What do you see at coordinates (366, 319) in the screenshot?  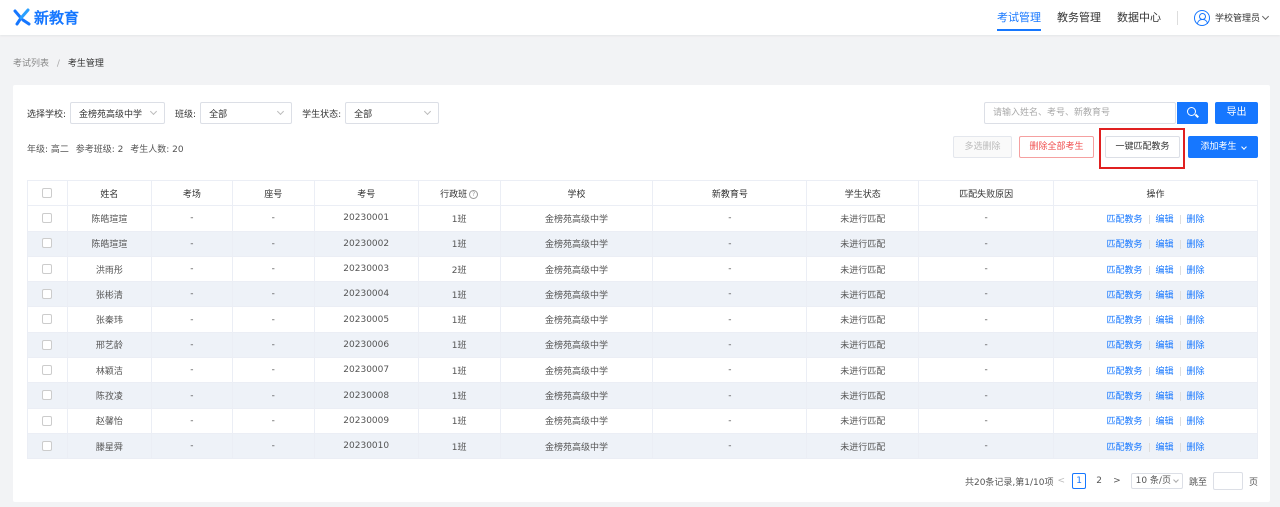 I see `cell-exam-number: 20230005` at bounding box center [366, 319].